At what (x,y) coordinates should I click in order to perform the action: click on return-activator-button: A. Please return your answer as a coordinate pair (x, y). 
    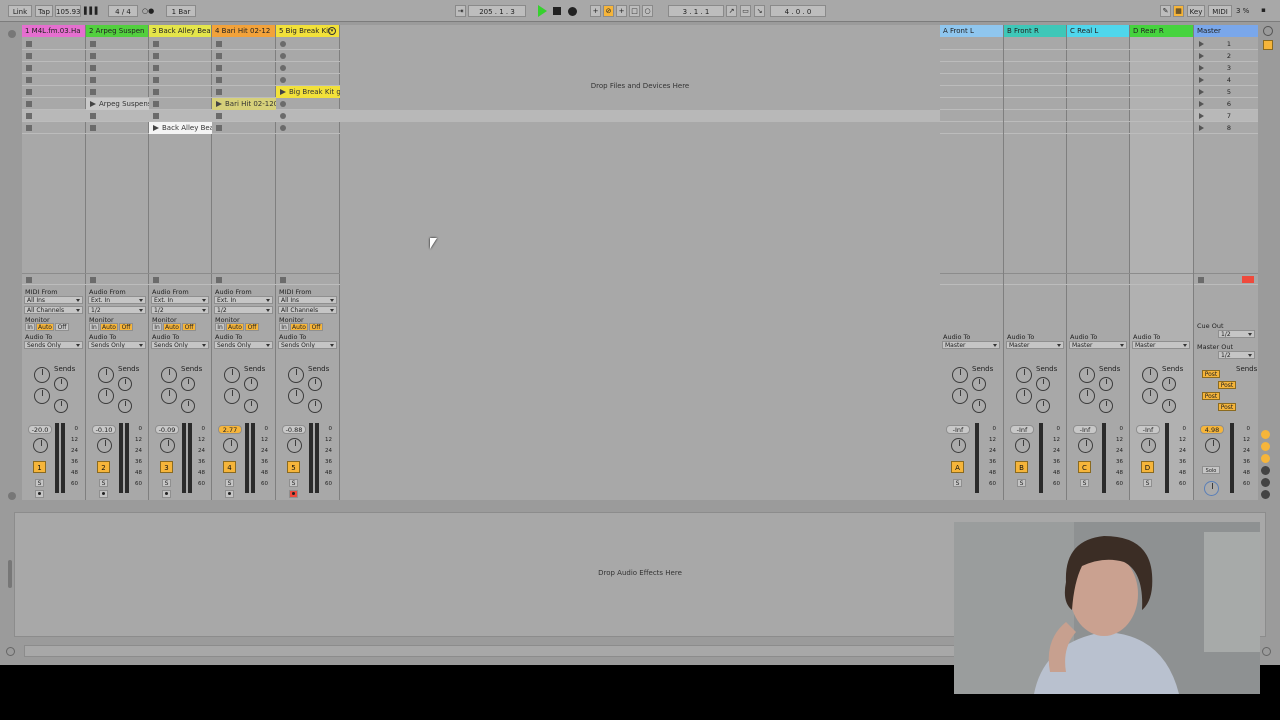
    Looking at the image, I should click on (957, 467).